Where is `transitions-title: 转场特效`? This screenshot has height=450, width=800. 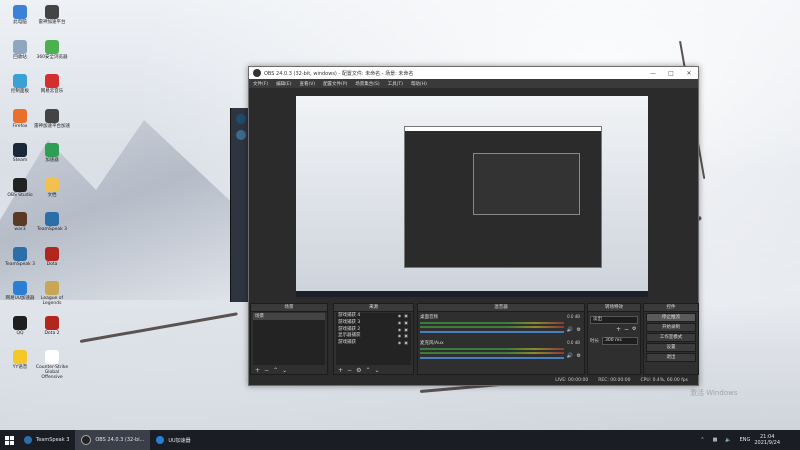
transitions-title: 转场特效 is located at coordinates (614, 308).